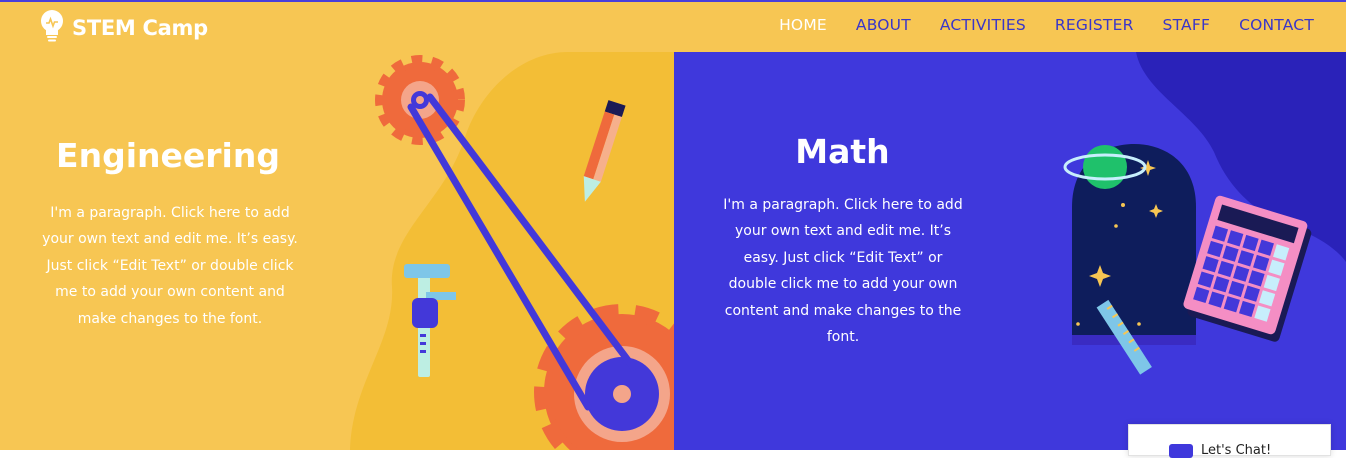 The height and width of the screenshot is (458, 1346). I want to click on chat-widget: Let's Chat!, so click(1229, 441).